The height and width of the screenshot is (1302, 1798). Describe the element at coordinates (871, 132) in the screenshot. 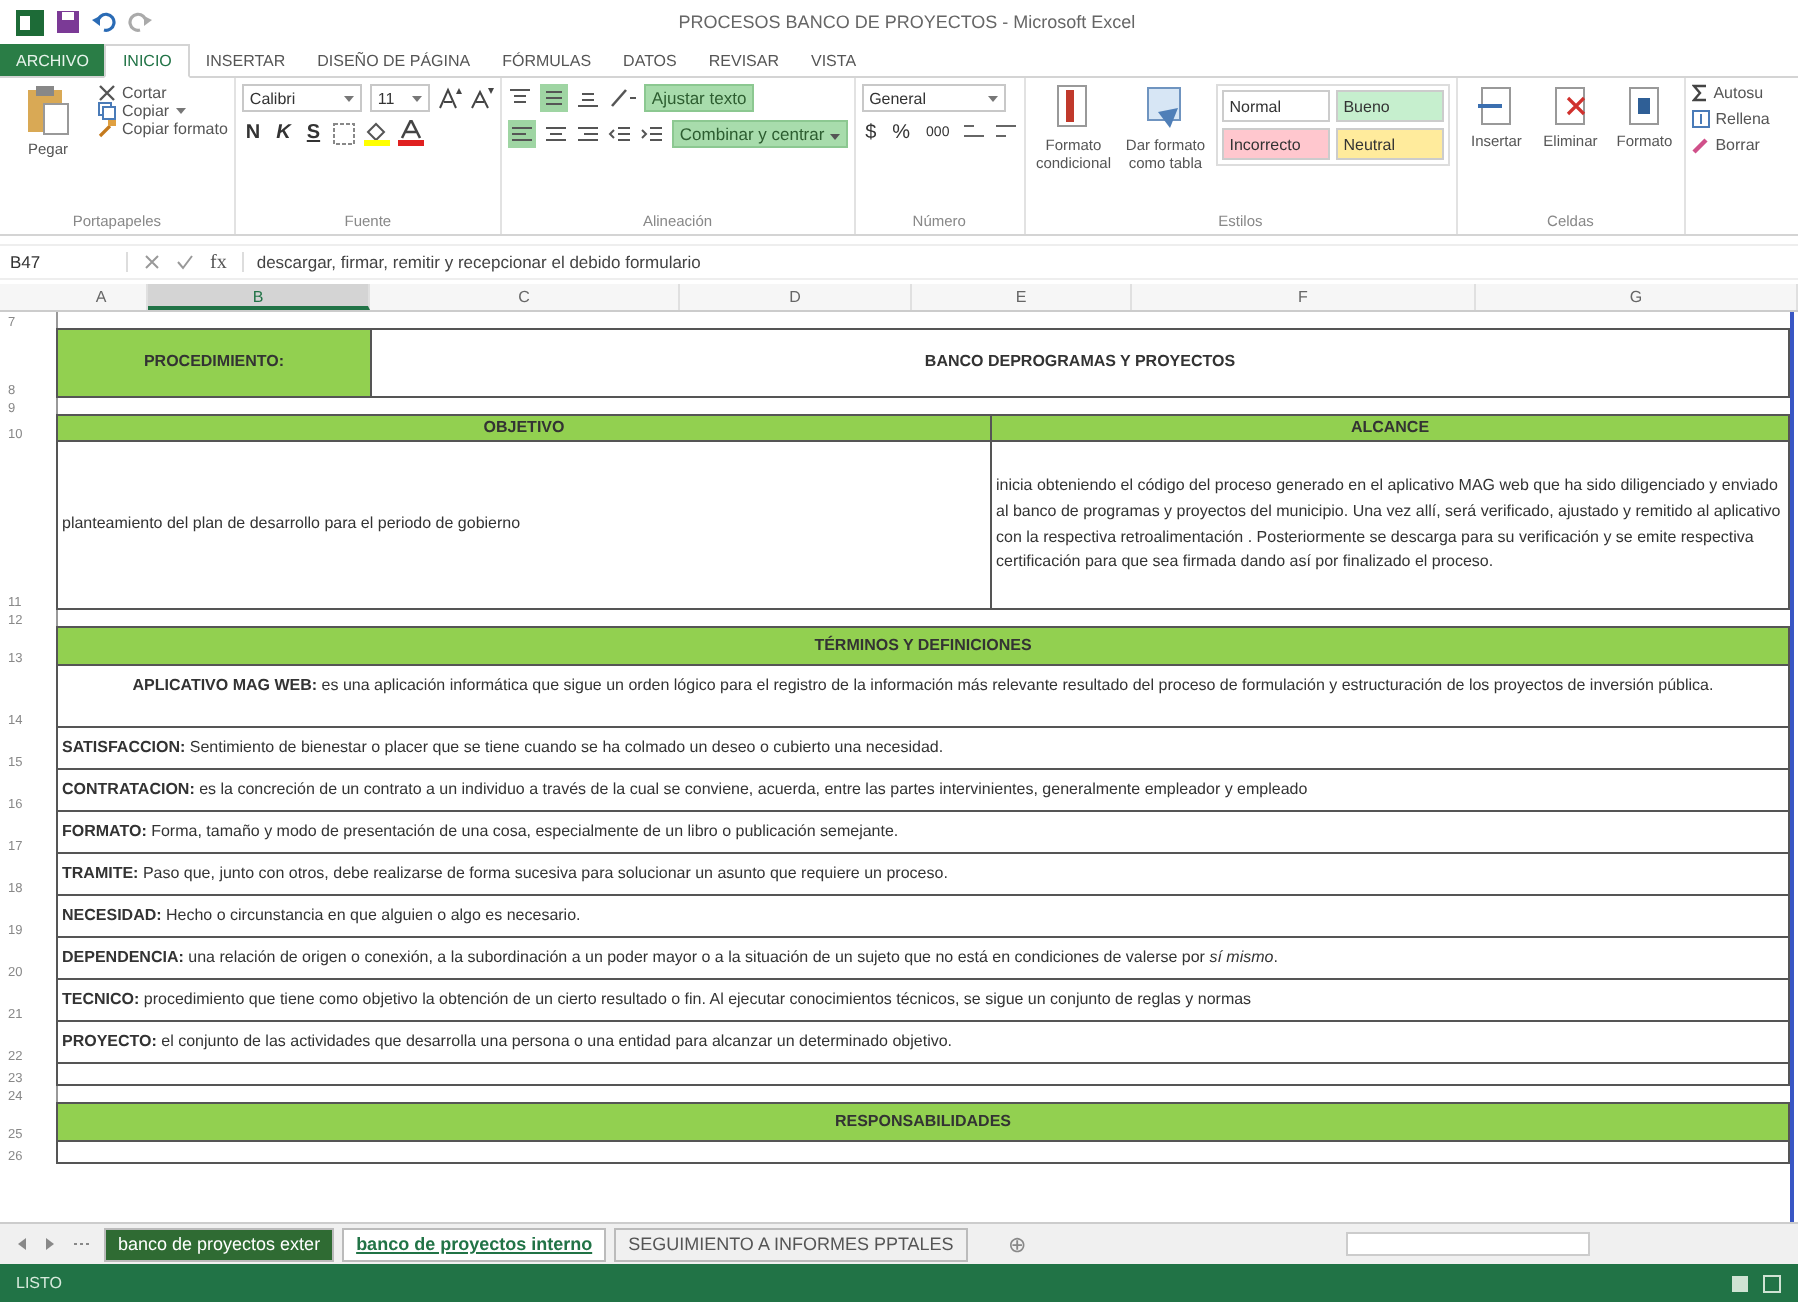

I see `currency-button: $` at that location.